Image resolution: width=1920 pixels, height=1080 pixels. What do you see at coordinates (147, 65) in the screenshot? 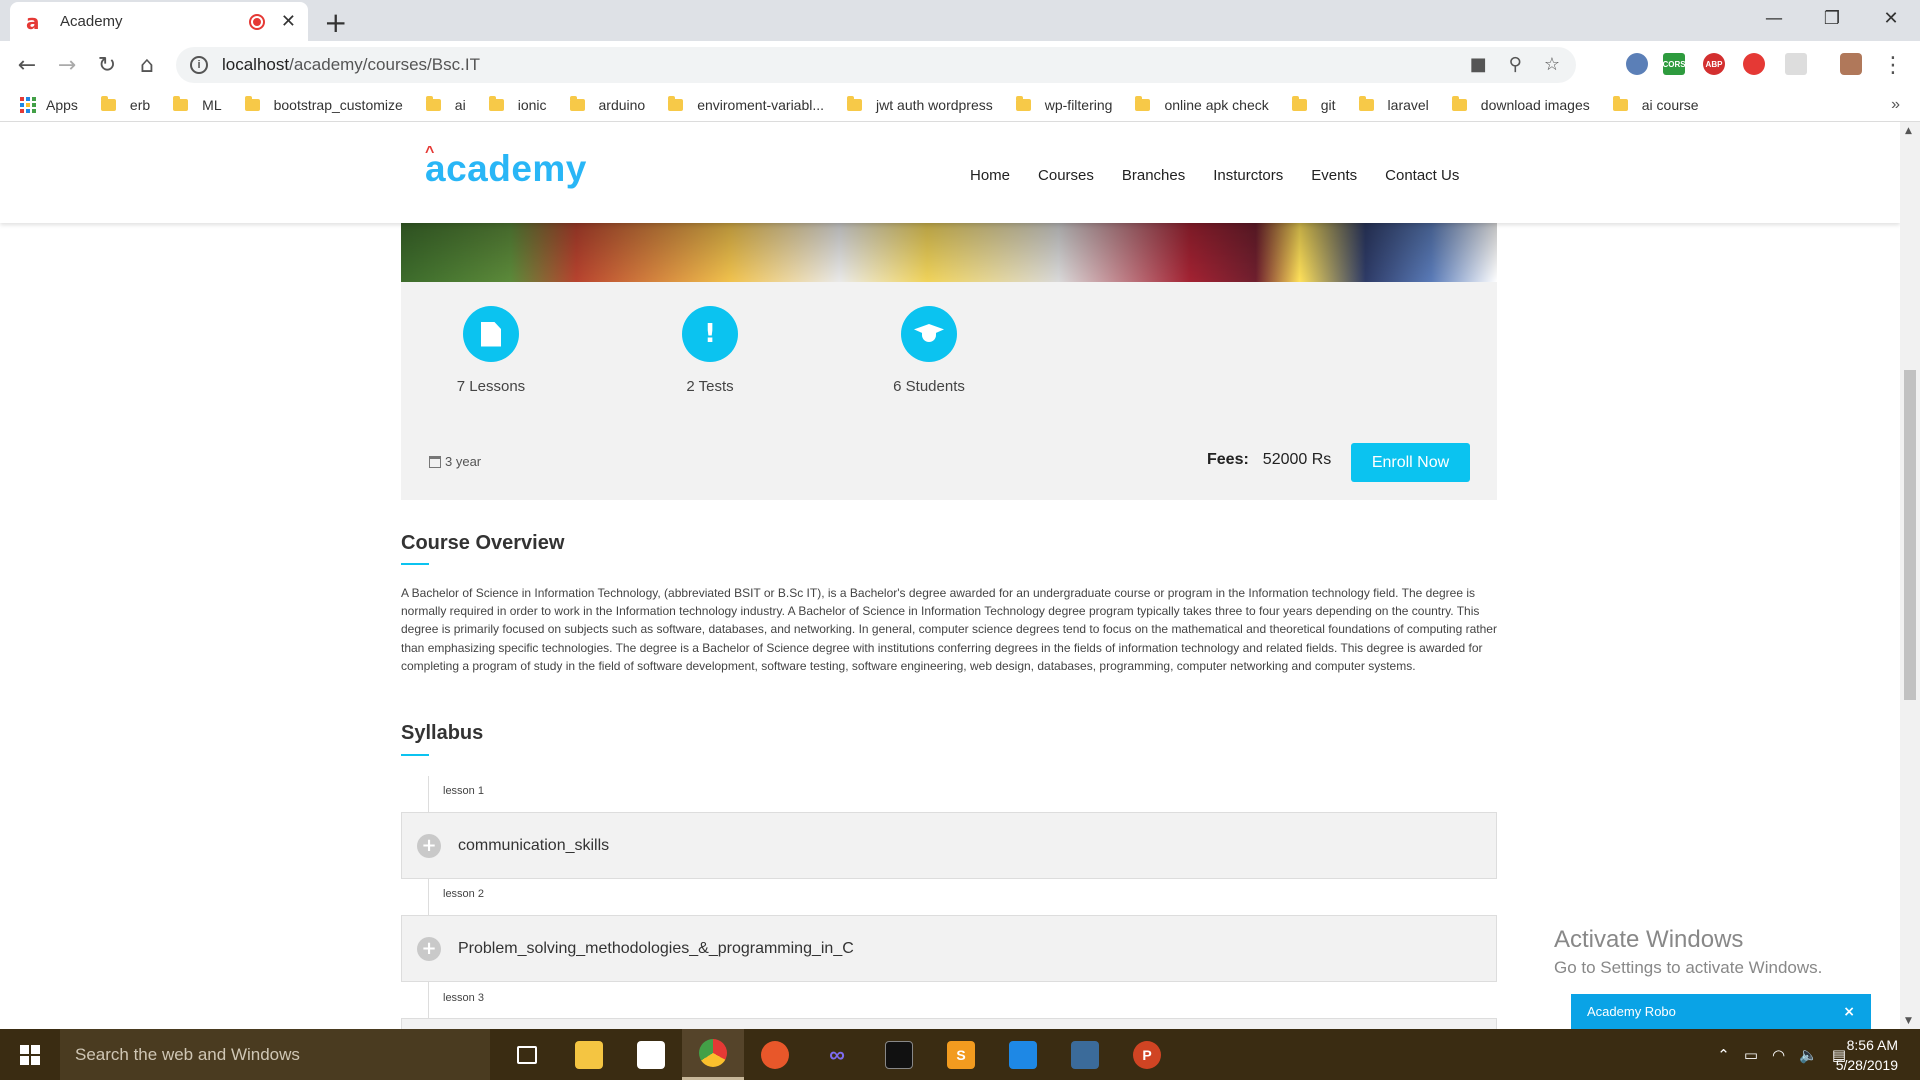
I see `home-button: ⌂` at bounding box center [147, 65].